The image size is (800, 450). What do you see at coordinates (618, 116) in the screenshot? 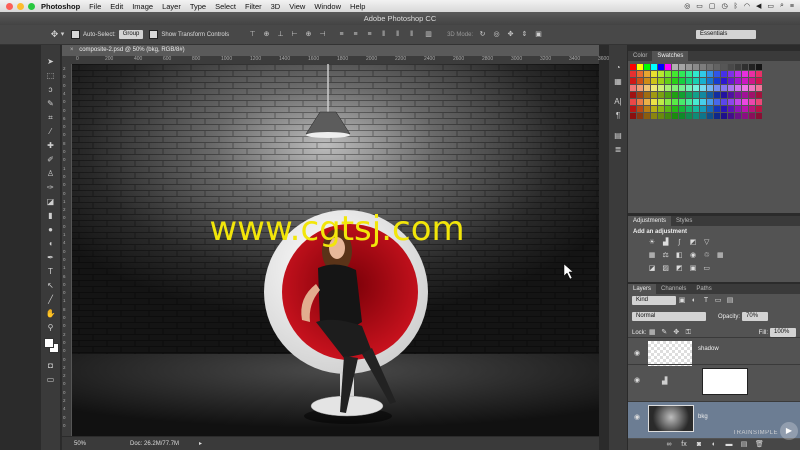
I see `paragraph-panel-icon: ¶` at bounding box center [618, 116].